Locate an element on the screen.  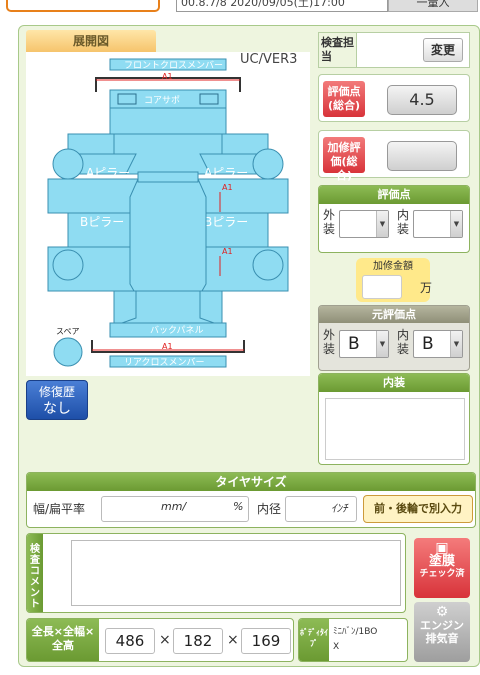
rear-damage-mark: A1 is located at coordinates (167, 346).